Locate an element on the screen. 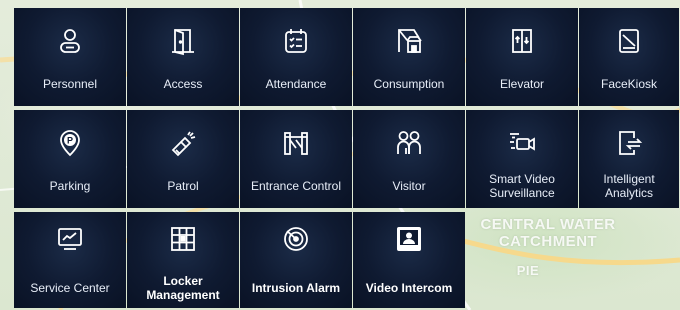  tile-intelligent-analytics: Intelligent Analytics is located at coordinates (629, 159).